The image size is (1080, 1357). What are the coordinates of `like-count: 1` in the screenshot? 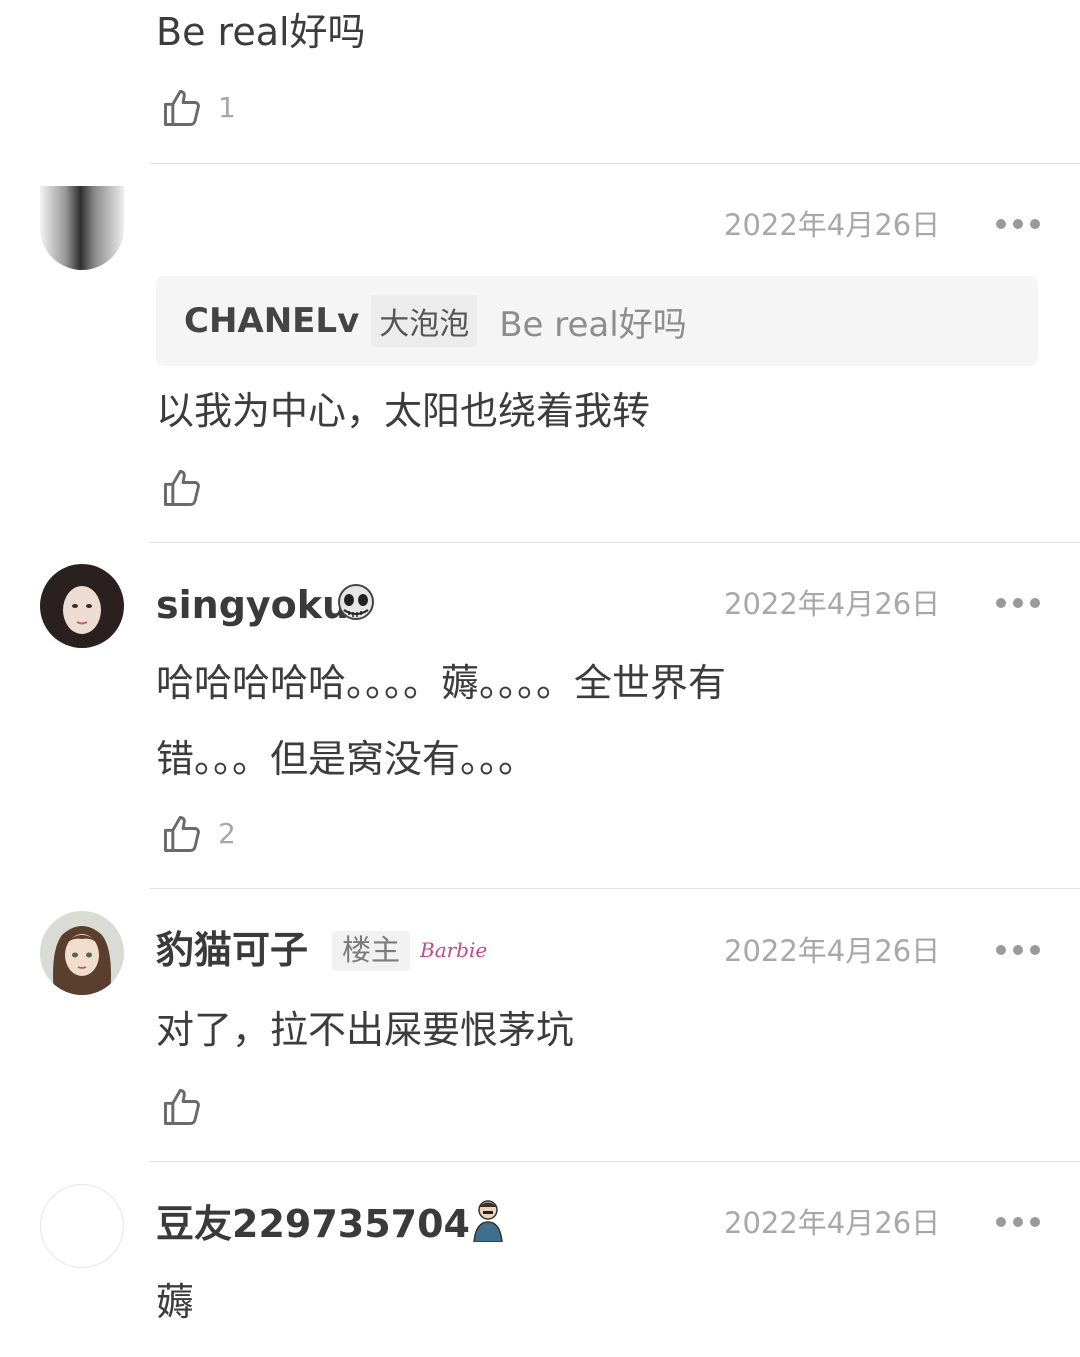 It's located at (227, 107).